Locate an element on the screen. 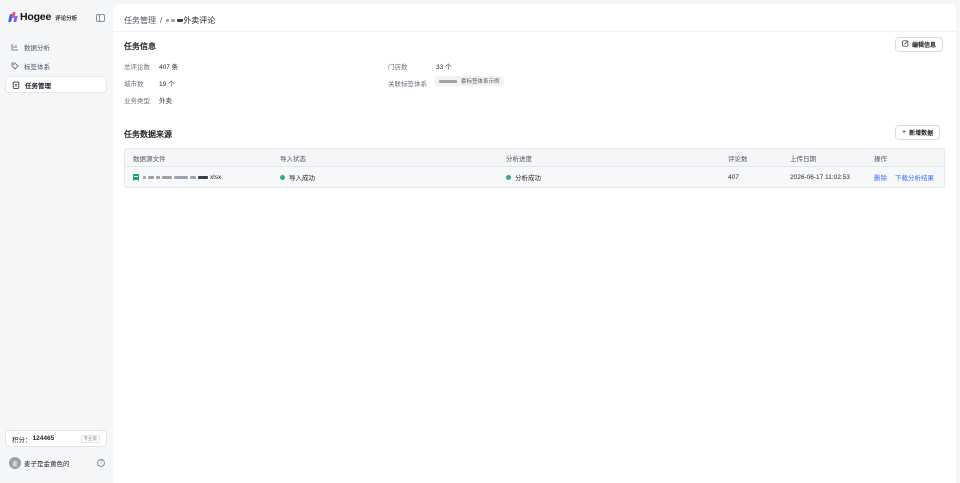  breadcrumb: 任务管理 / 外卖评论 is located at coordinates (169, 20).